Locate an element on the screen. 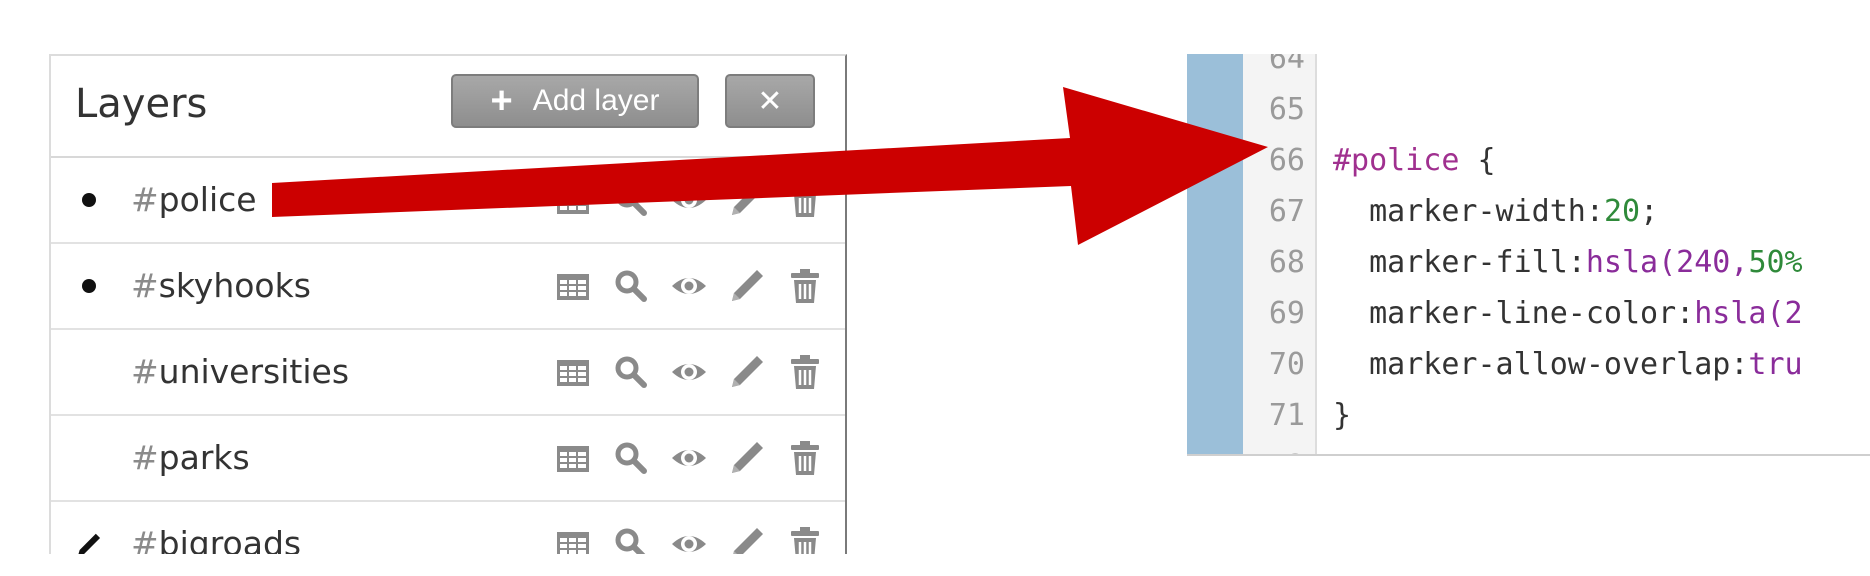 Image resolution: width=1870 pixels, height=576 pixels. layer-name: #universities is located at coordinates (240, 372).